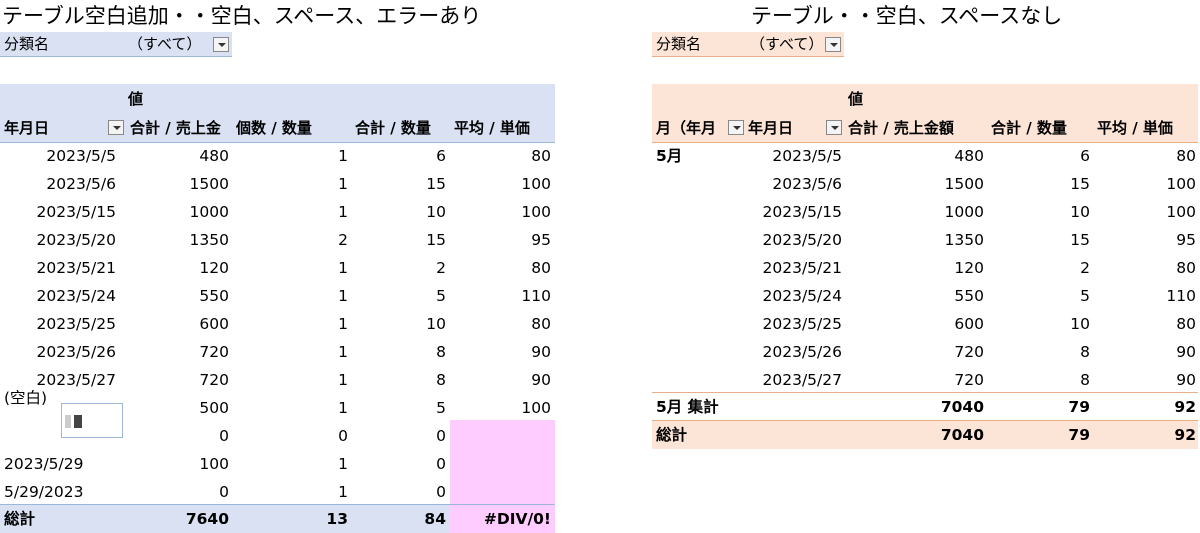 Image resolution: width=1200 pixels, height=533 pixels. I want to click on left-row-field-label: 年月日, so click(27, 128).